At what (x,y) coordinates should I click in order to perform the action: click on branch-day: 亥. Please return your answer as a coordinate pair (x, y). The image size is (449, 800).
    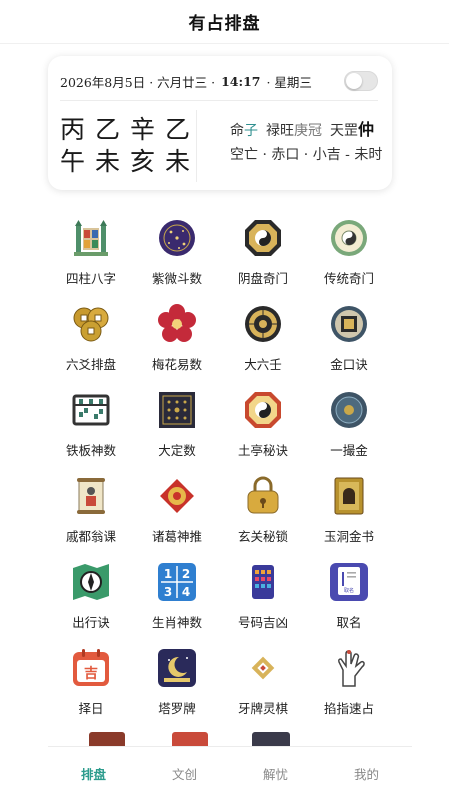
    Looking at the image, I should click on (142, 161).